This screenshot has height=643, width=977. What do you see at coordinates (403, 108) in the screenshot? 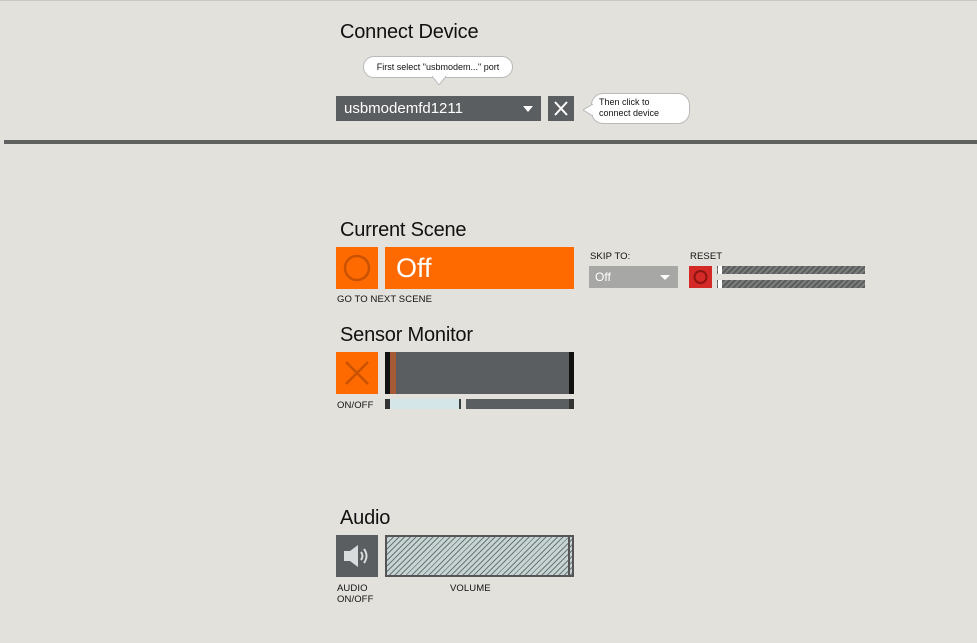
I see `port-select-value: usbmodemfd1211` at bounding box center [403, 108].